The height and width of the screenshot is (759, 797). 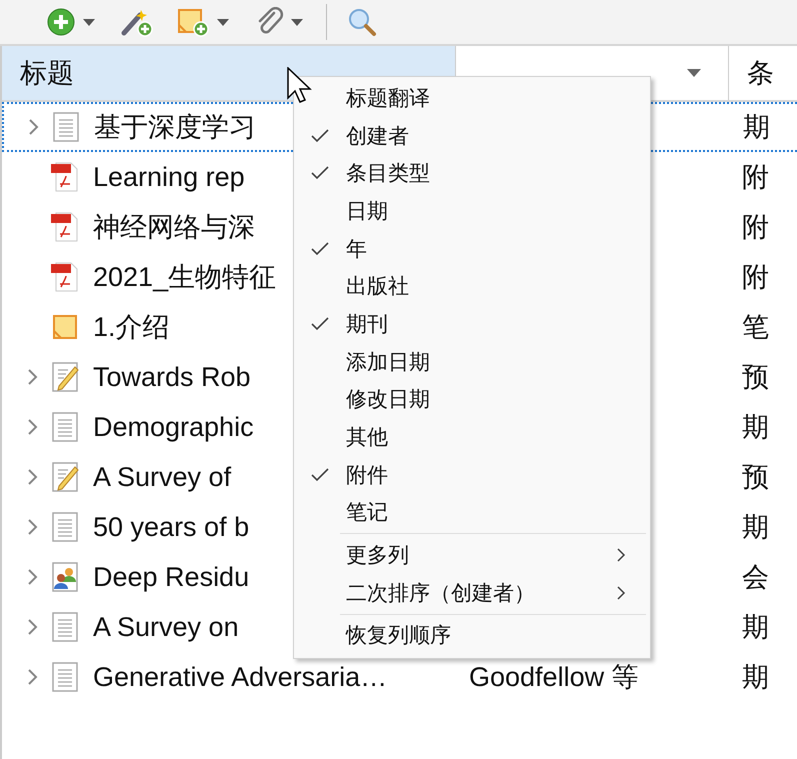 I want to click on menu-item: 恢复列顺序, so click(x=472, y=635).